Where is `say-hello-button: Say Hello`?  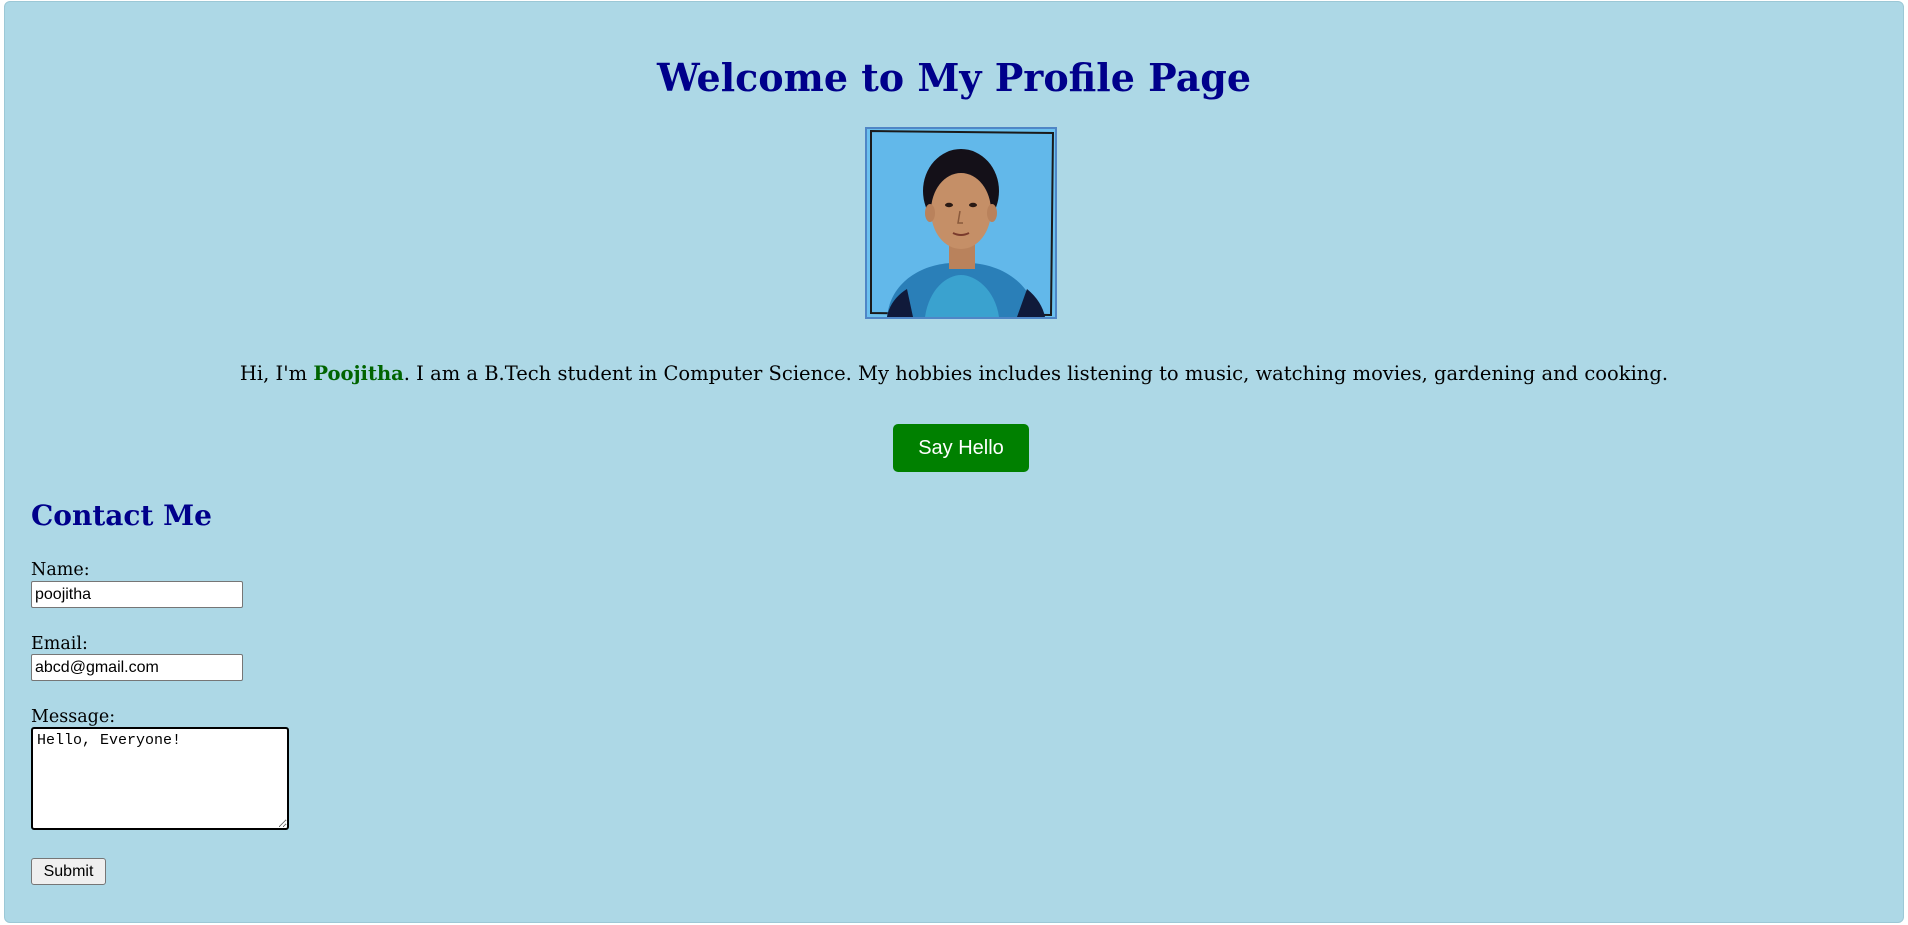
say-hello-button: Say Hello is located at coordinates (961, 448).